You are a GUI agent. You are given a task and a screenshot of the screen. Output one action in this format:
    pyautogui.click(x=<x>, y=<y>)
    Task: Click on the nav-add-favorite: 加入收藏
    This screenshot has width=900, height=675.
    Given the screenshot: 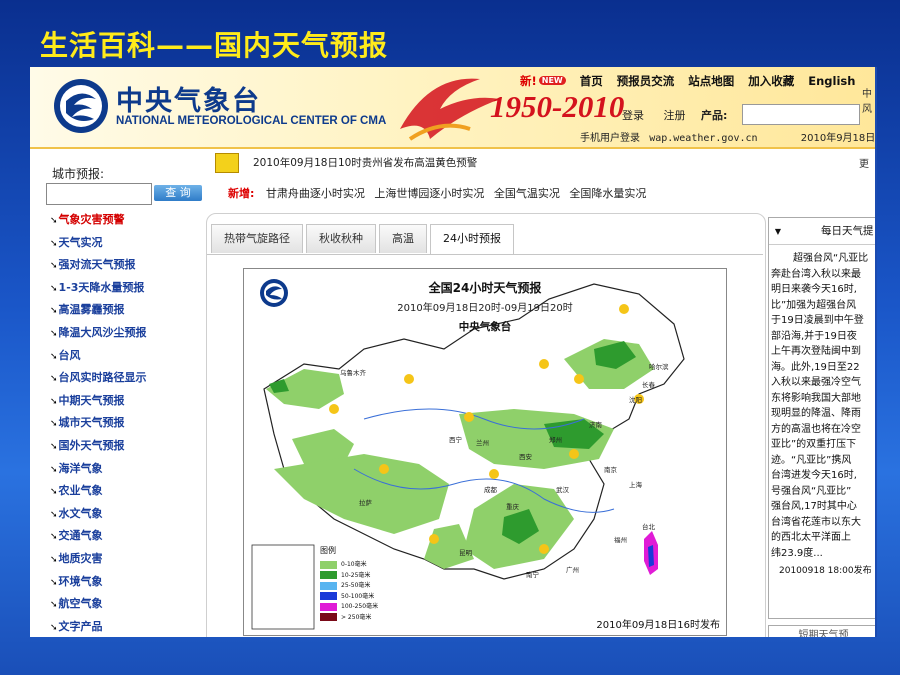 What is the action you would take?
    pyautogui.click(x=771, y=81)
    